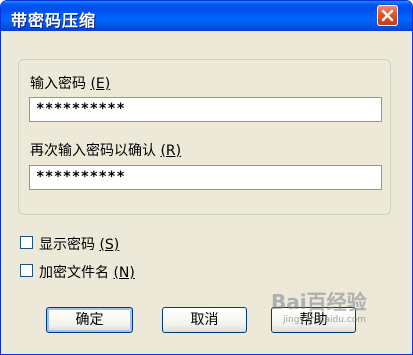 The width and height of the screenshot is (413, 355). Describe the element at coordinates (204, 320) in the screenshot. I see `cancel-button: 取消` at that location.